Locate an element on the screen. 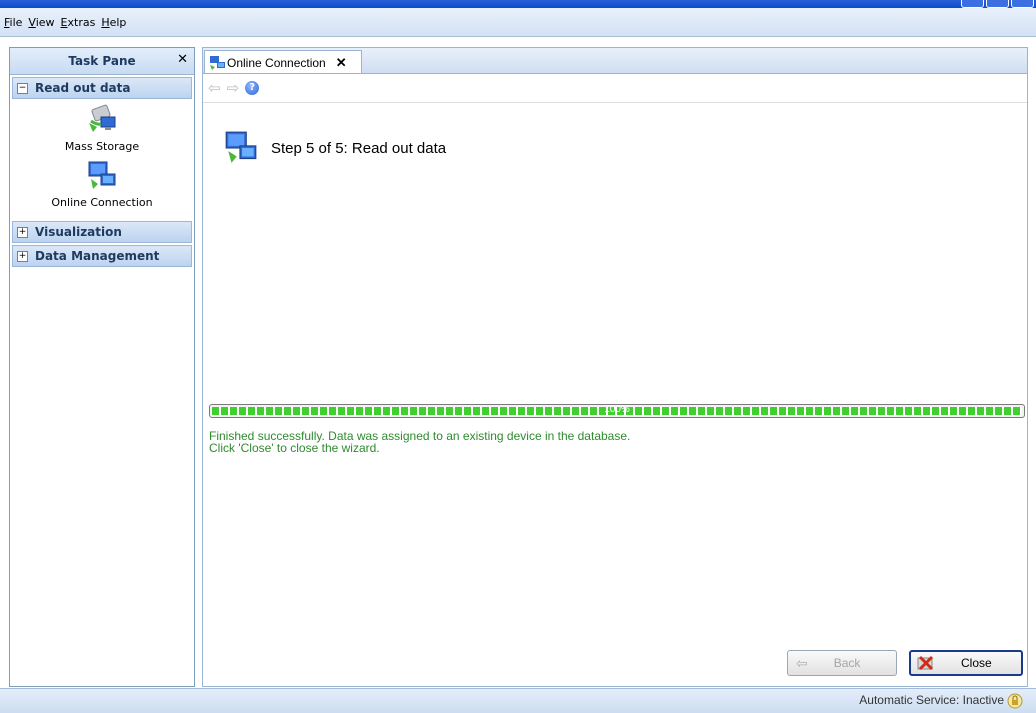 The height and width of the screenshot is (713, 1036). task-item-online-connection: Online Connection is located at coordinates (102, 184).